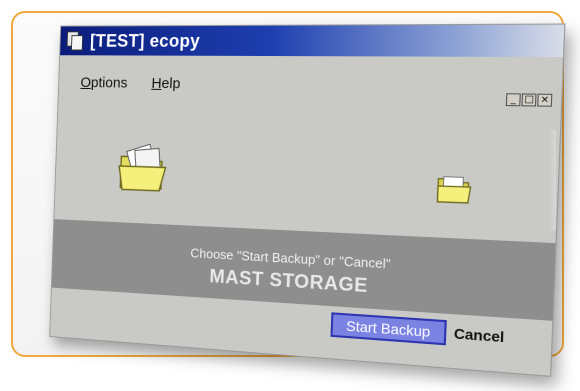 The width and height of the screenshot is (580, 391). Describe the element at coordinates (85, 82) in the screenshot. I see `menu-options-mnemonic: O` at that location.